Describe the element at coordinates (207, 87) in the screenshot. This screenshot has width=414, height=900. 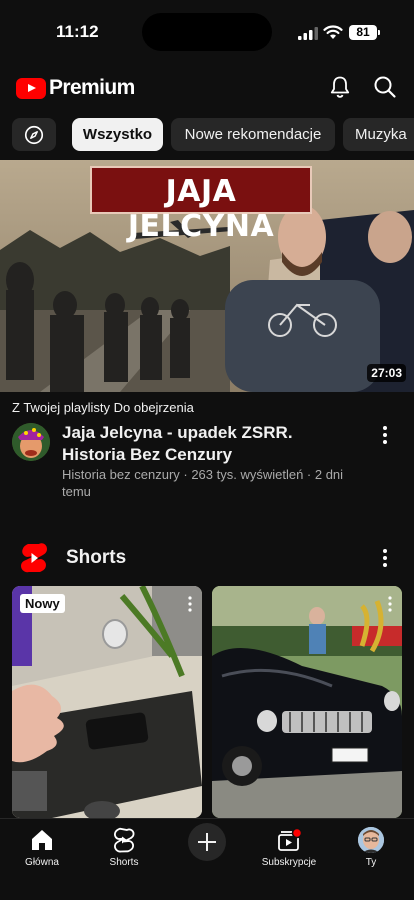
I see `app-header: Premium` at that location.